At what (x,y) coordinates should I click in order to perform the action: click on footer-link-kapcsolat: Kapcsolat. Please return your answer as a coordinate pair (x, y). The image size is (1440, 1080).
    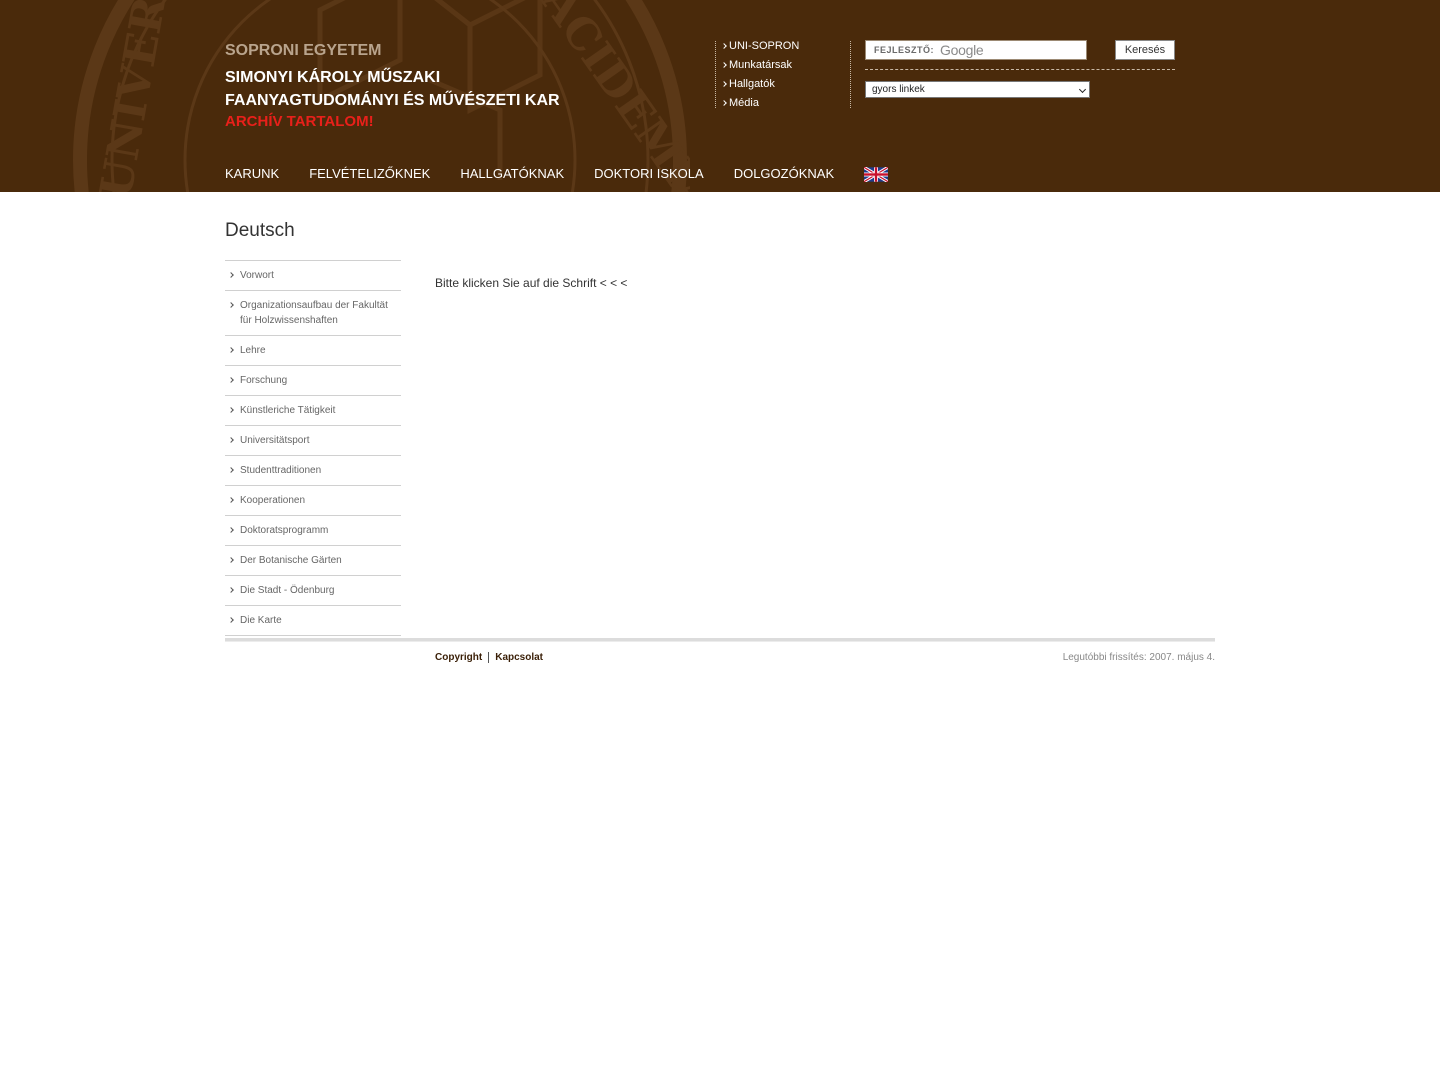
    Looking at the image, I should click on (519, 657).